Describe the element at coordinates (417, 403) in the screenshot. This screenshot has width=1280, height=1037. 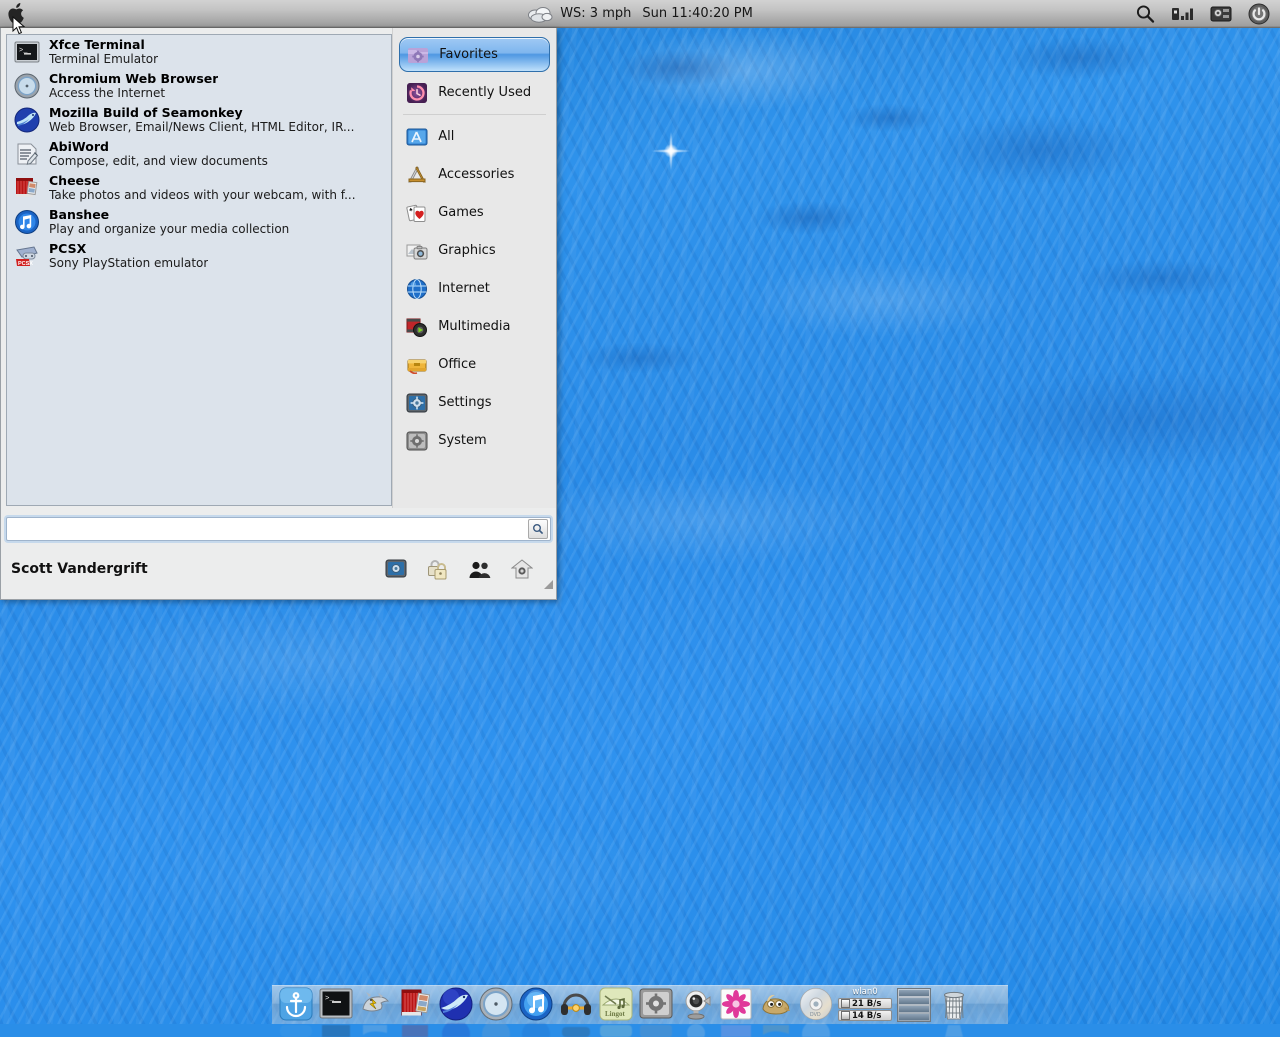
I see `settings-icon` at that location.